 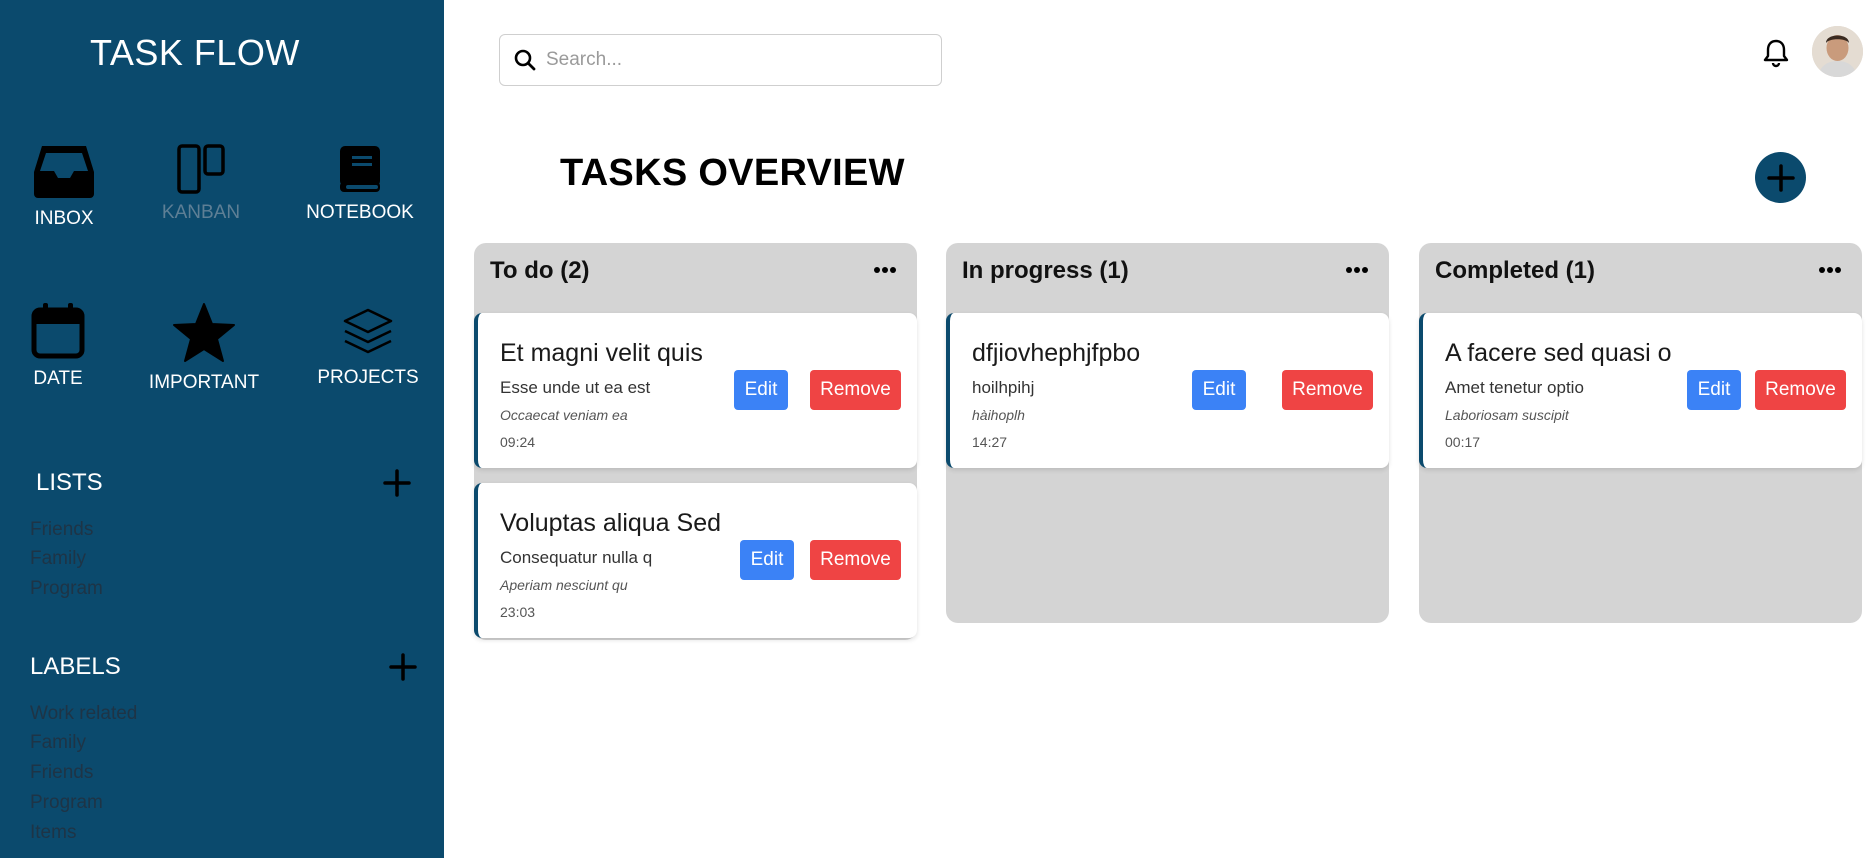 What do you see at coordinates (1463, 442) in the screenshot?
I see `task-time: 00:17` at bounding box center [1463, 442].